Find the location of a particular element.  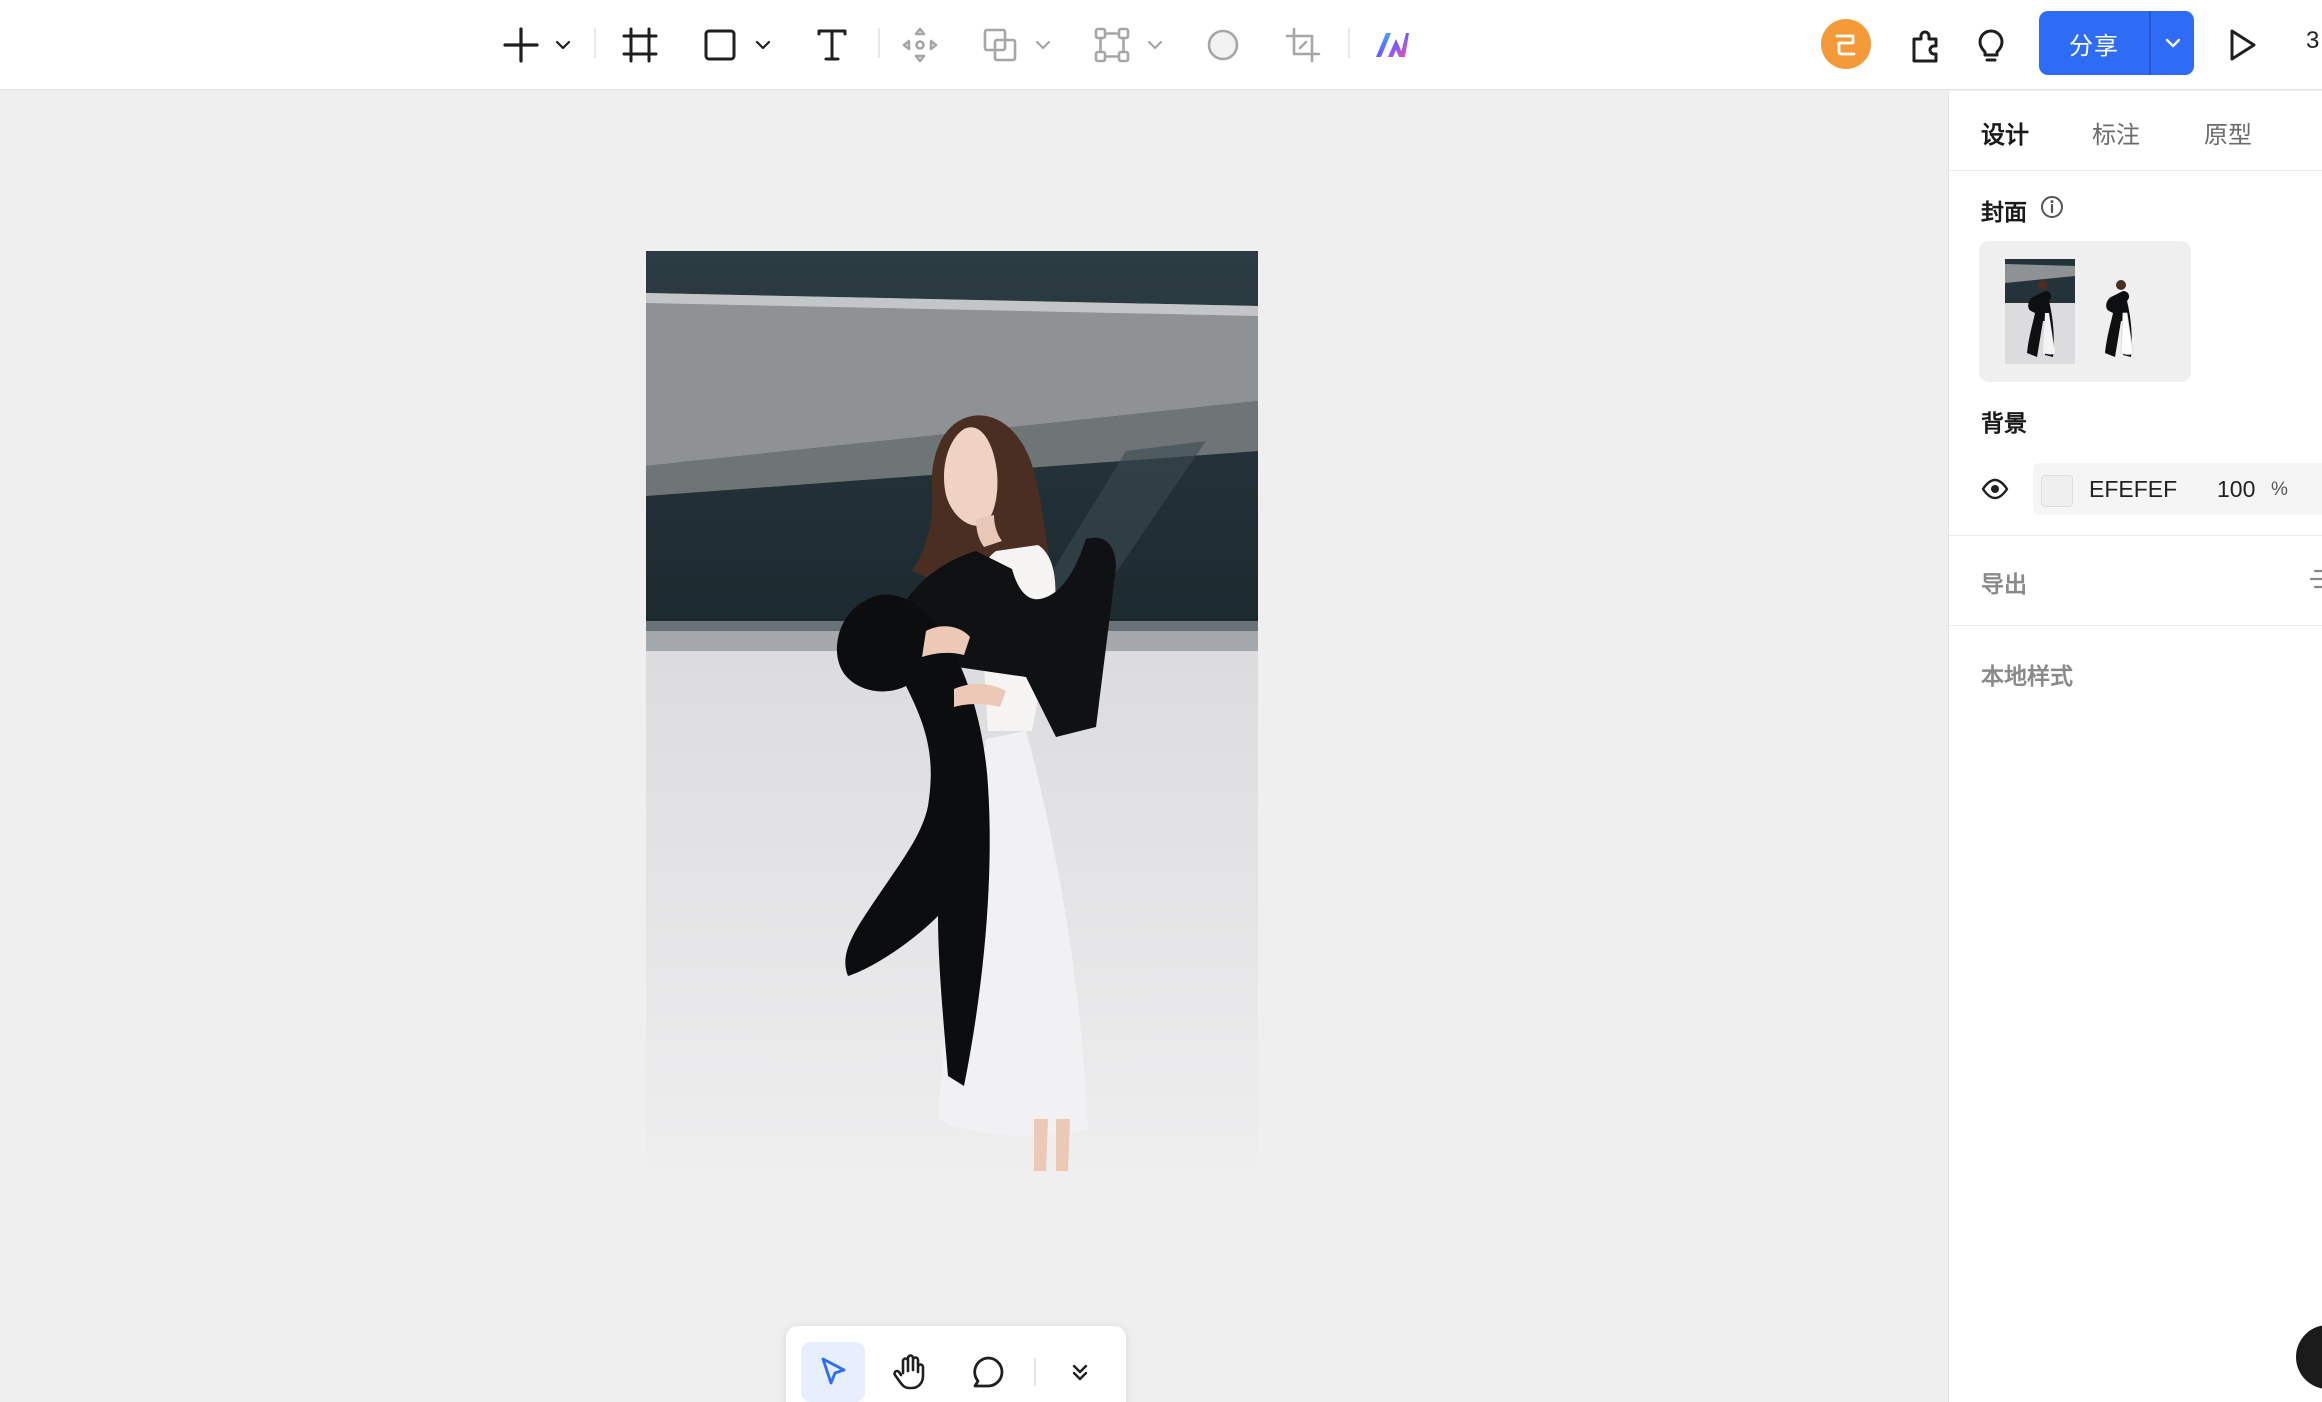

mask-tool is located at coordinates (1223, 45).